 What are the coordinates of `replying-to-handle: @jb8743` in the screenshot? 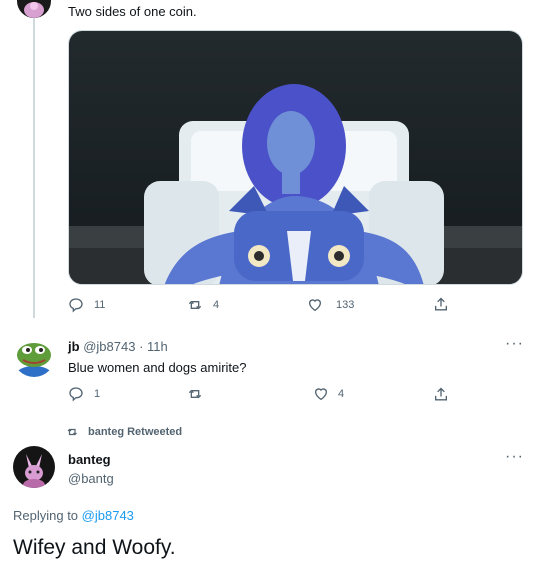 It's located at (108, 515).